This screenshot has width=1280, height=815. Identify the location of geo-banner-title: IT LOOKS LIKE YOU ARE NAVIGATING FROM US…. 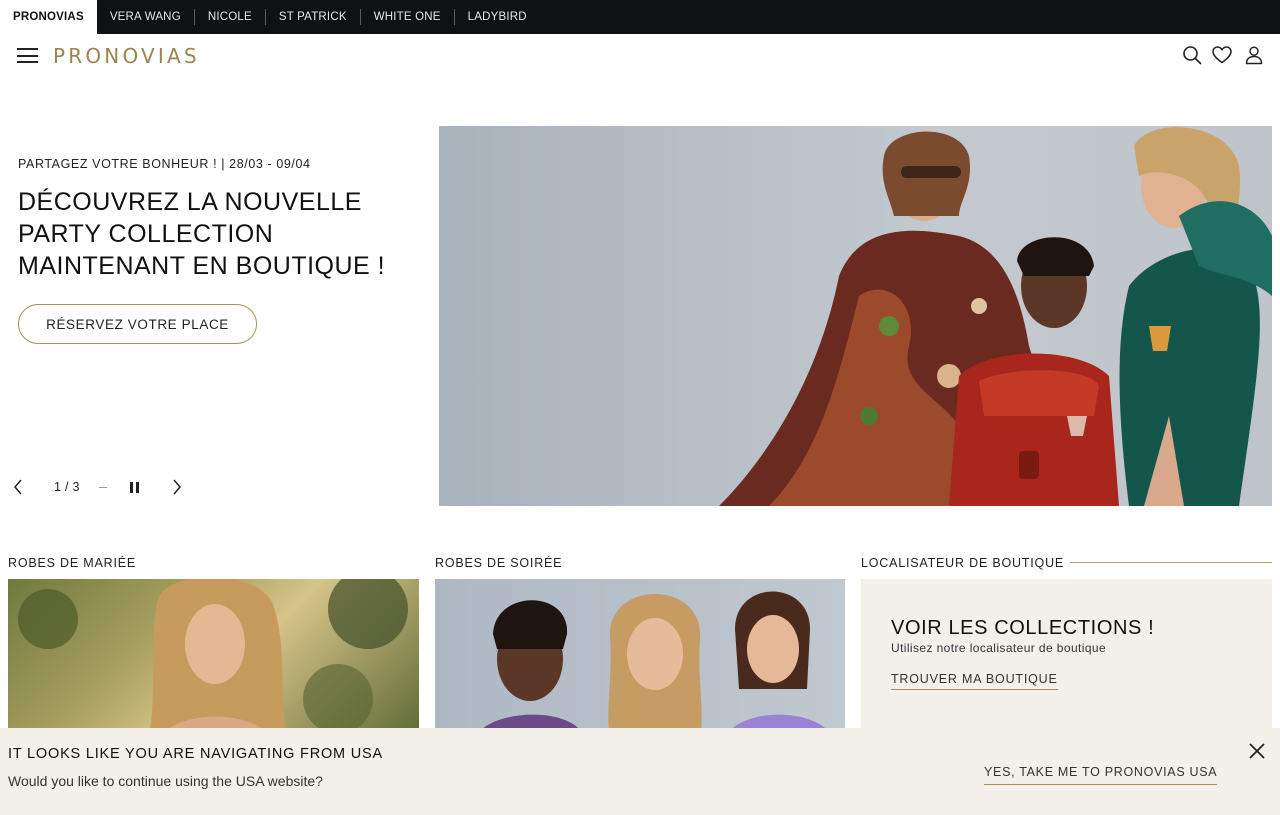
(195, 754).